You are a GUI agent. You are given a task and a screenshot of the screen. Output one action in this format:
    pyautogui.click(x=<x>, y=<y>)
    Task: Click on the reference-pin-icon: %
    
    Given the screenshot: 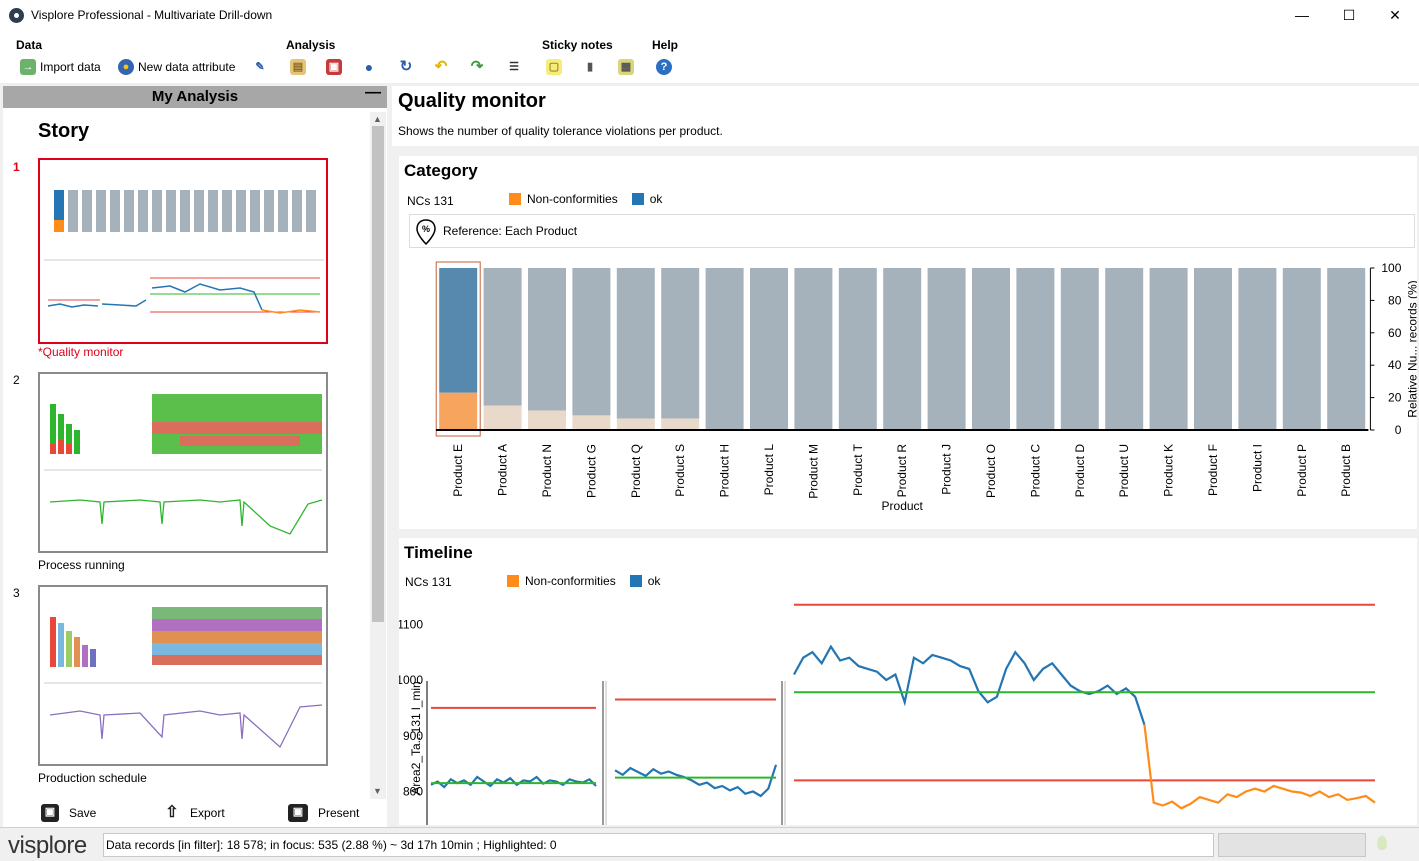 What is the action you would take?
    pyautogui.click(x=426, y=232)
    